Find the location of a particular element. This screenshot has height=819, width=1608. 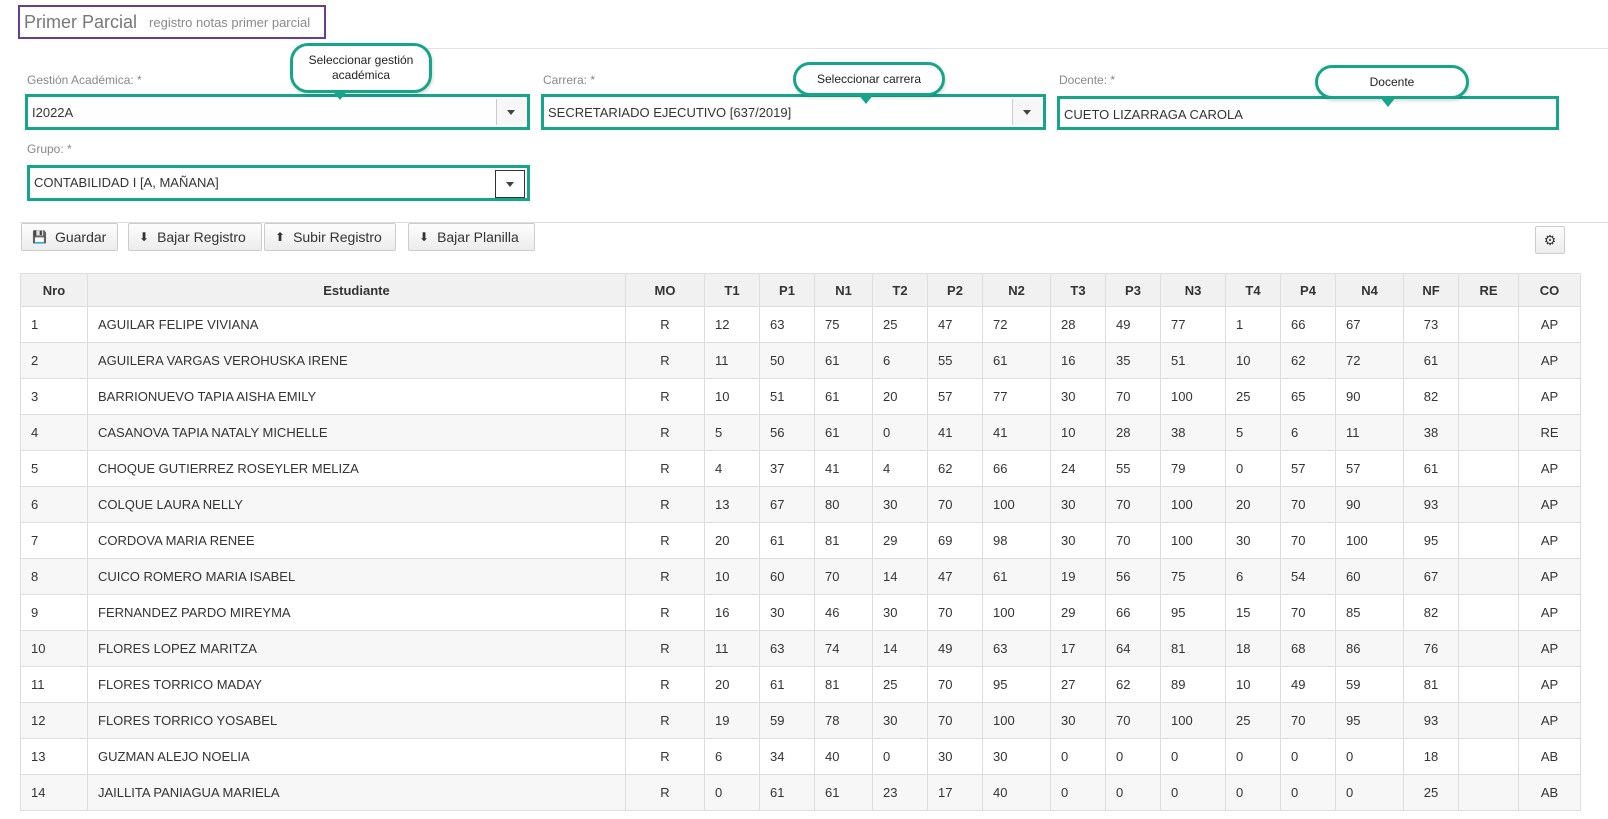

cell-p2: 47 is located at coordinates (955, 576).